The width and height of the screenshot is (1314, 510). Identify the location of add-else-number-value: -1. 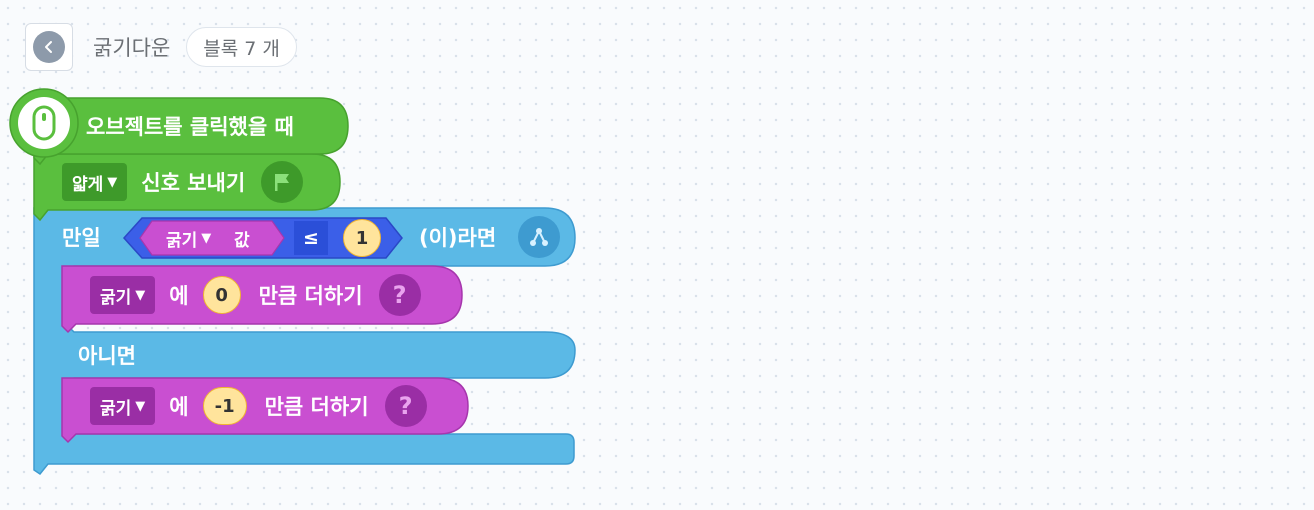
(224, 406).